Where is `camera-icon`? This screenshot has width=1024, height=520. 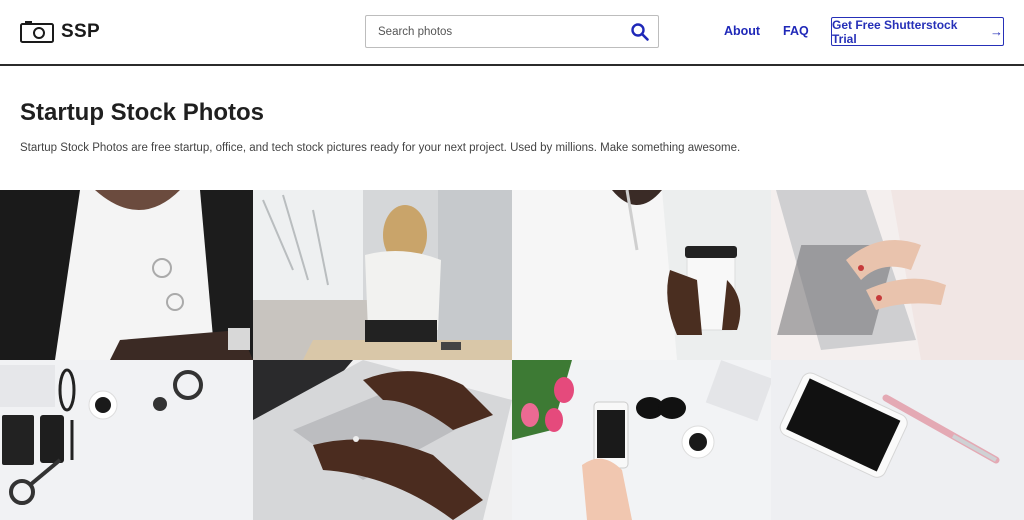
camera-icon is located at coordinates (37, 32).